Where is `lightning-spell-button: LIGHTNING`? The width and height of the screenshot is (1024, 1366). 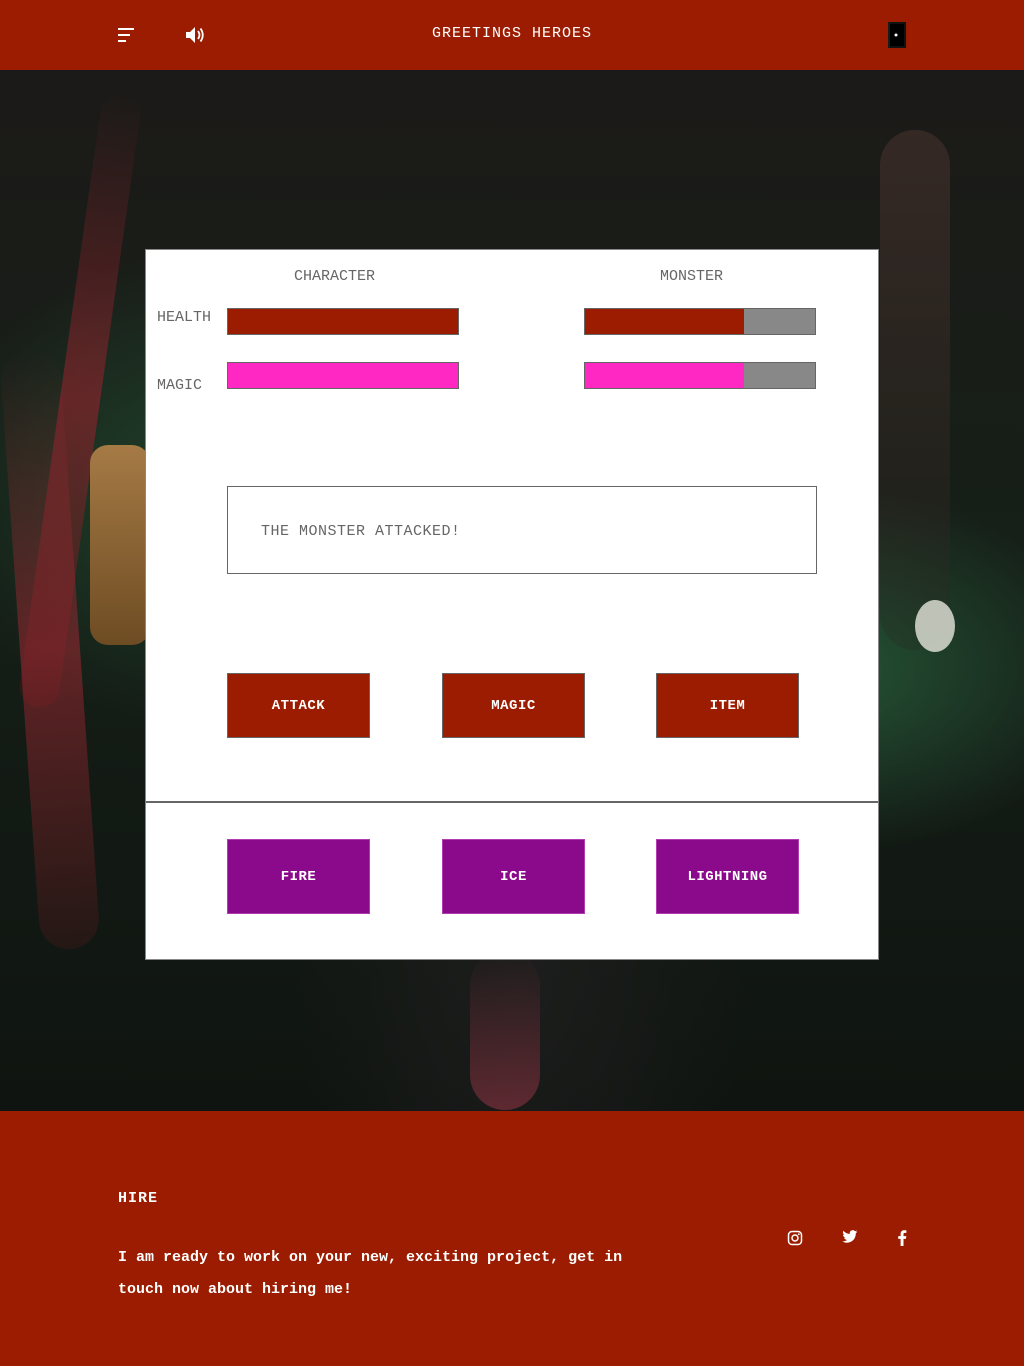 lightning-spell-button: LIGHTNING is located at coordinates (727, 876).